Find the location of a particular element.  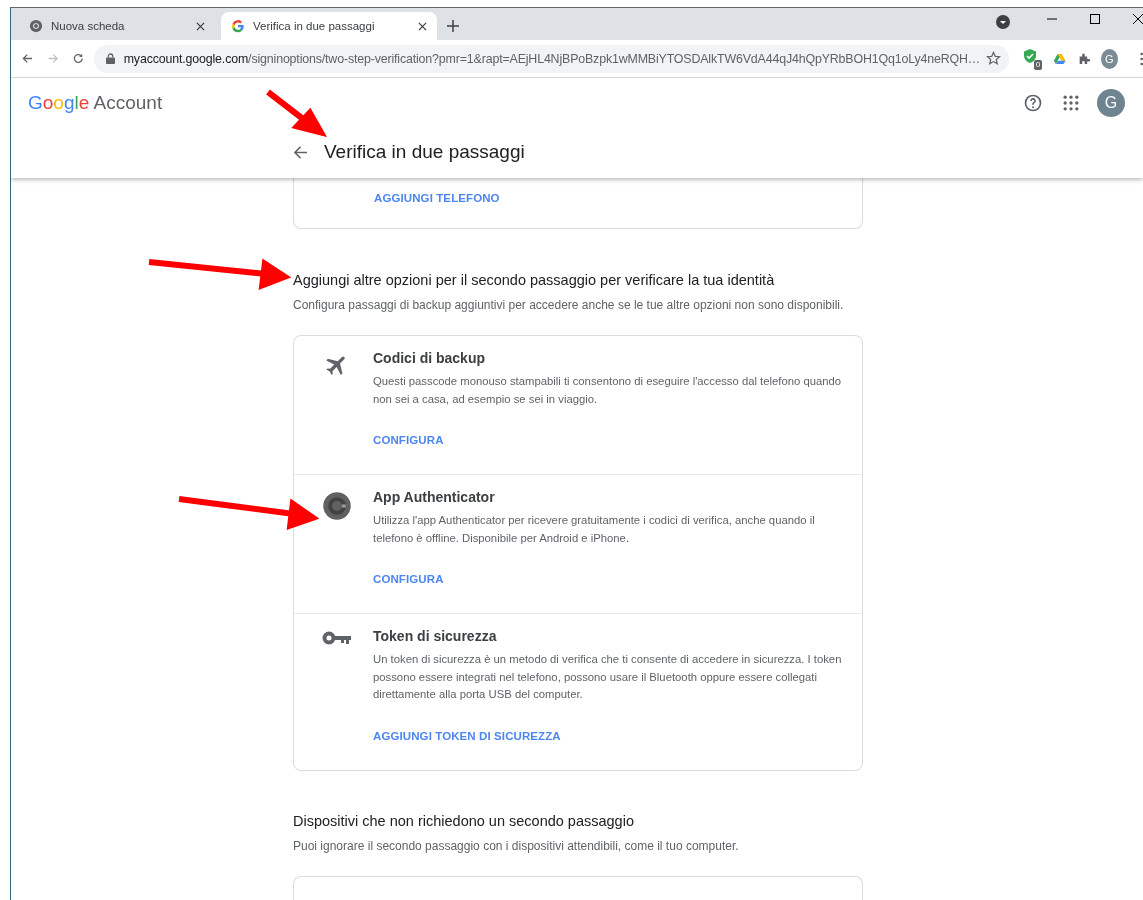

tab-search-icon is located at coordinates (1003, 22).